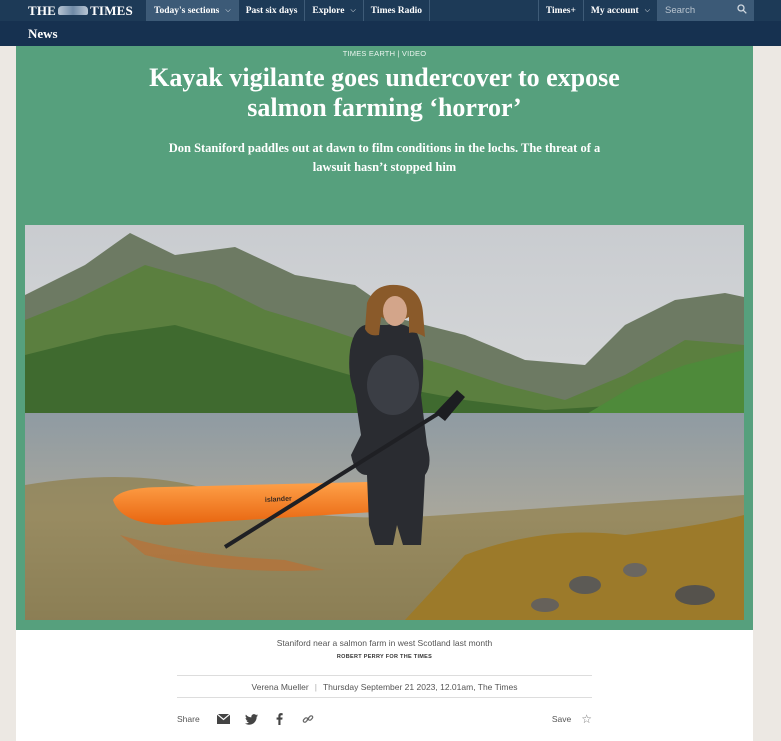 The height and width of the screenshot is (741, 781). What do you see at coordinates (384, 719) in the screenshot?
I see `share-bar: Share Save ☆` at bounding box center [384, 719].